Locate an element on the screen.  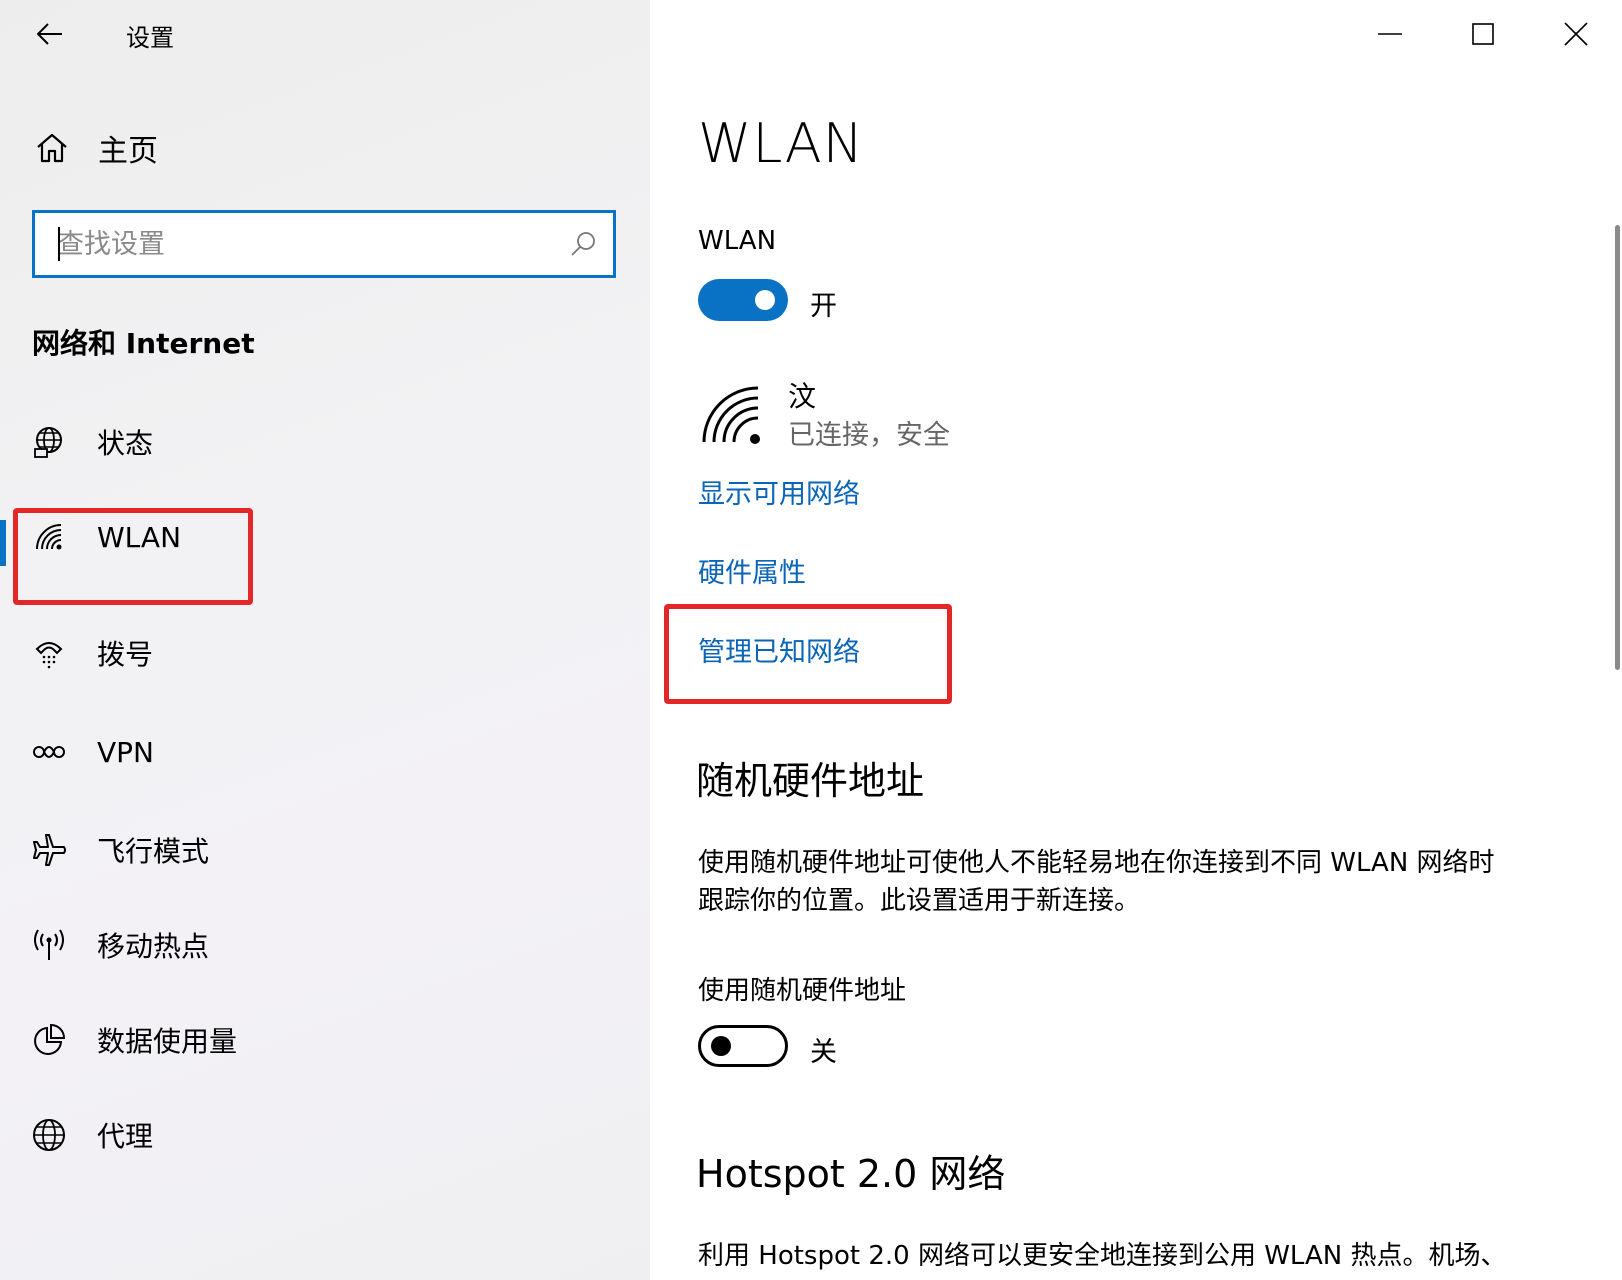
sidebar-item-label: 飞行模式 is located at coordinates (153, 851).